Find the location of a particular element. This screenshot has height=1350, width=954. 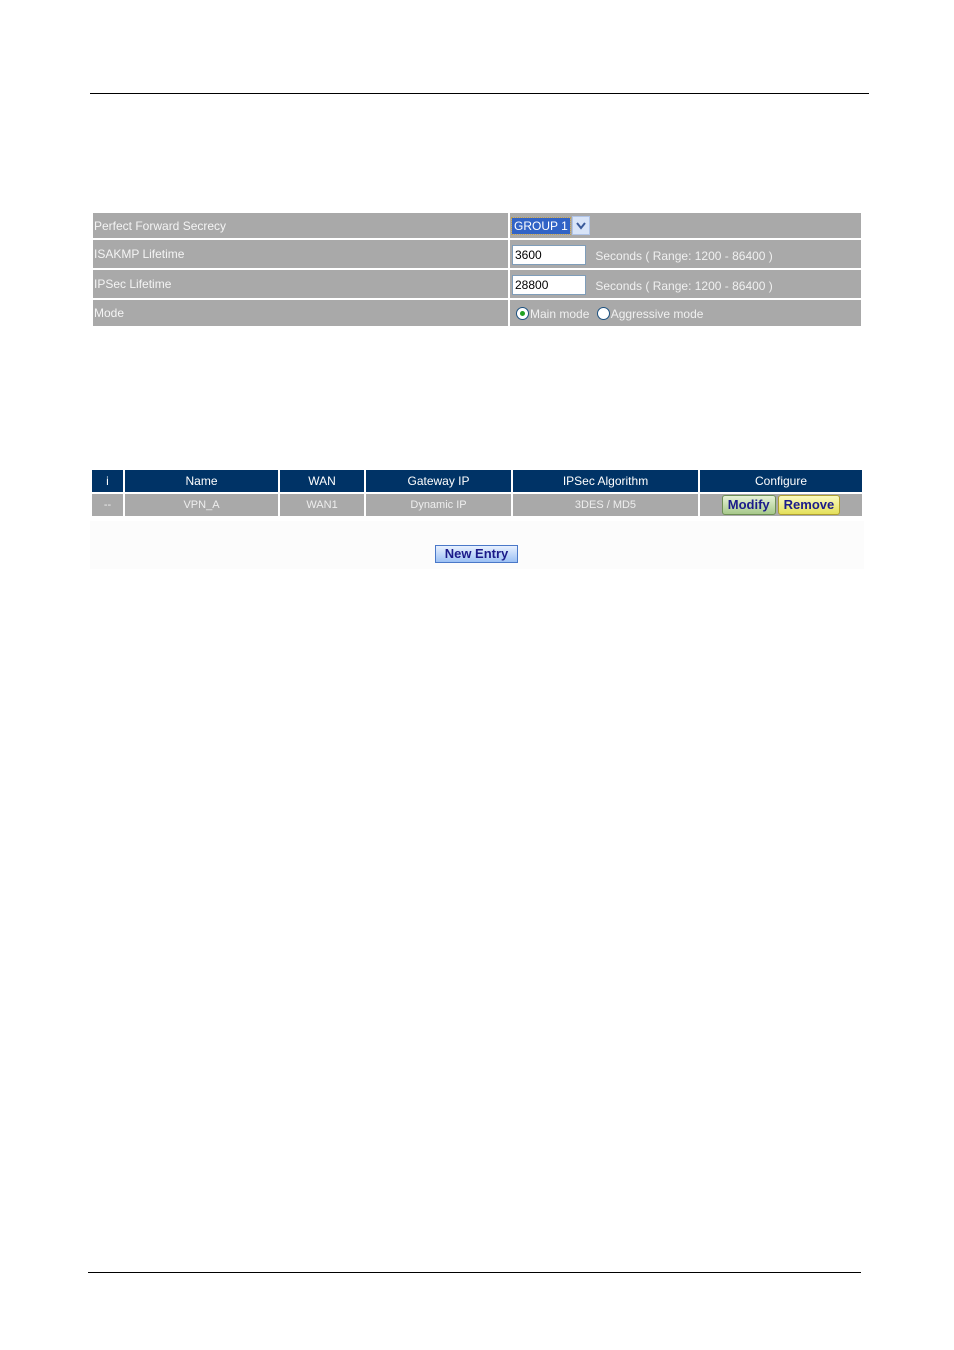

cell-index: -- is located at coordinates (107, 505).